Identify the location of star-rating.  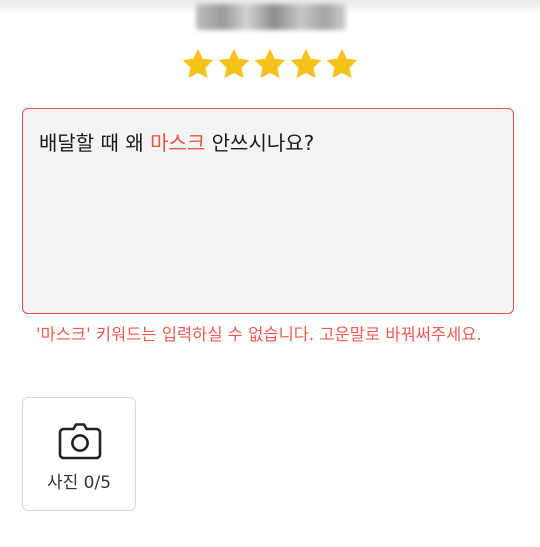
(270, 64).